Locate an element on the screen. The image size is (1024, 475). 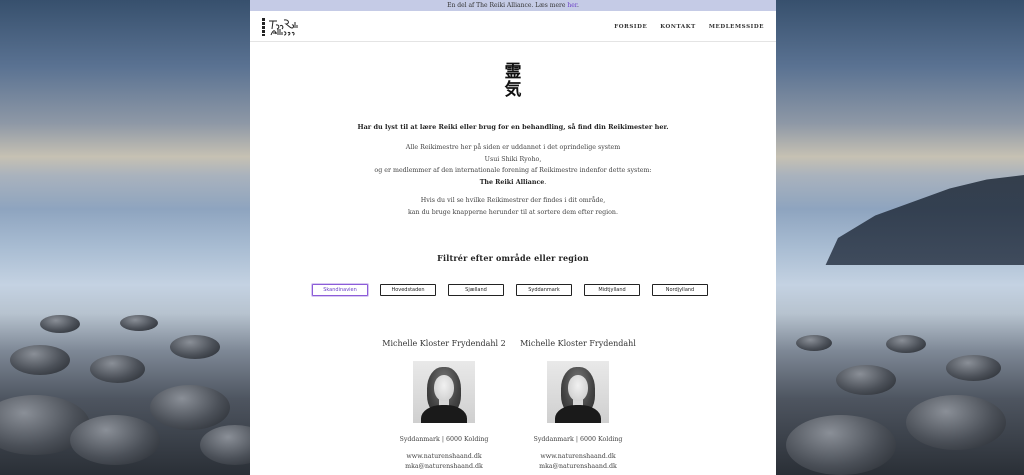
member-name: Michelle Kloster Frydendahl 2 is located at coordinates (444, 343).